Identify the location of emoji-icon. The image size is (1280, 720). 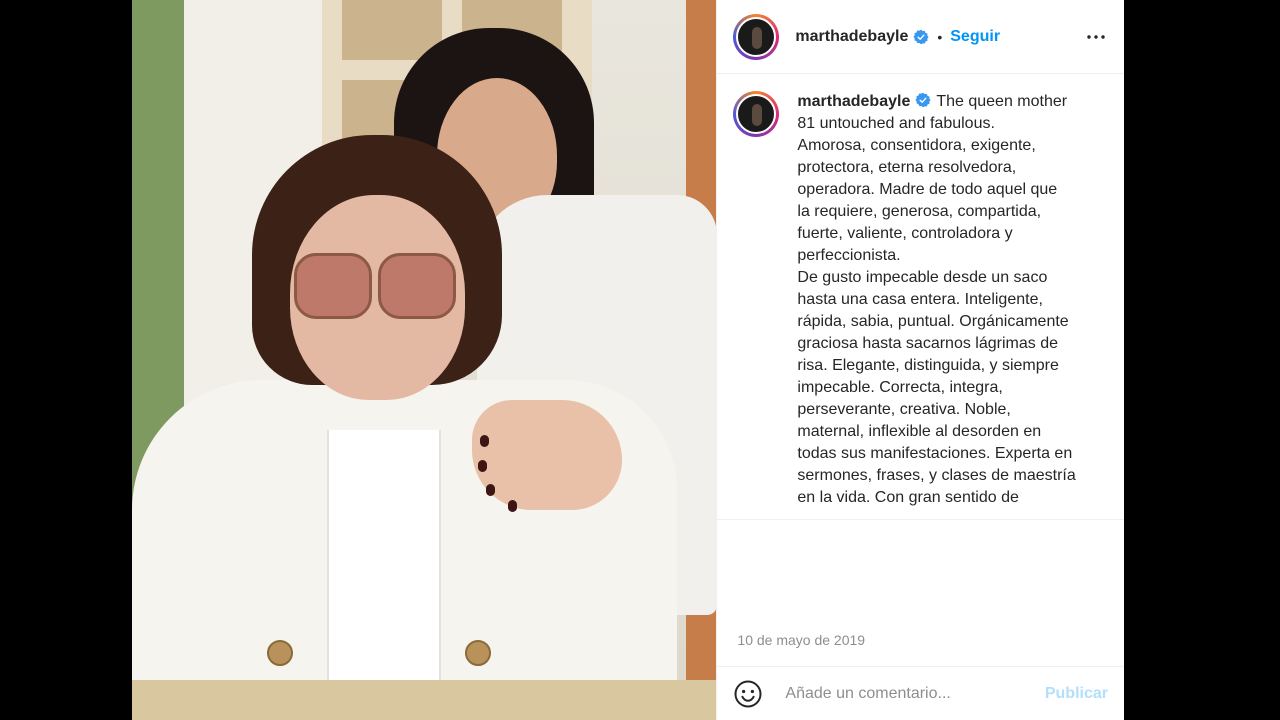
(748, 694).